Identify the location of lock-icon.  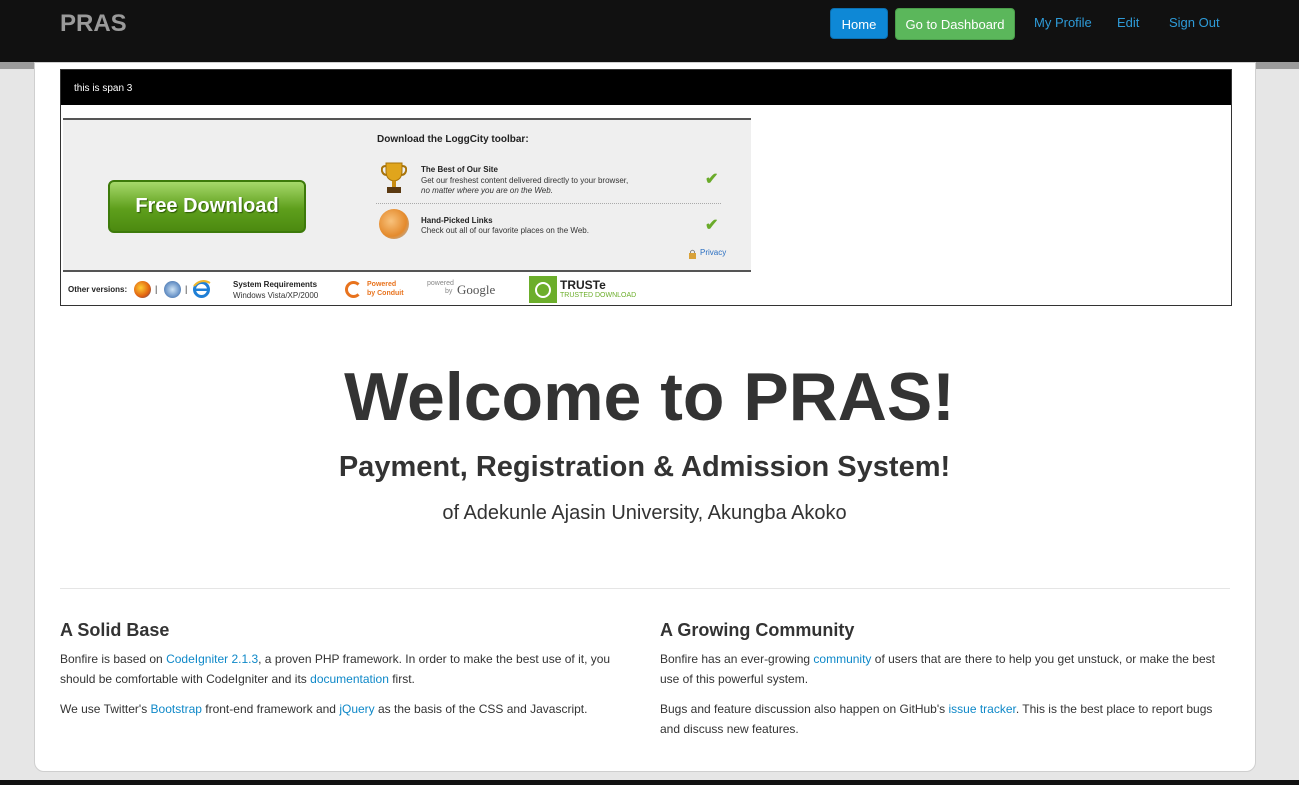
(692, 254).